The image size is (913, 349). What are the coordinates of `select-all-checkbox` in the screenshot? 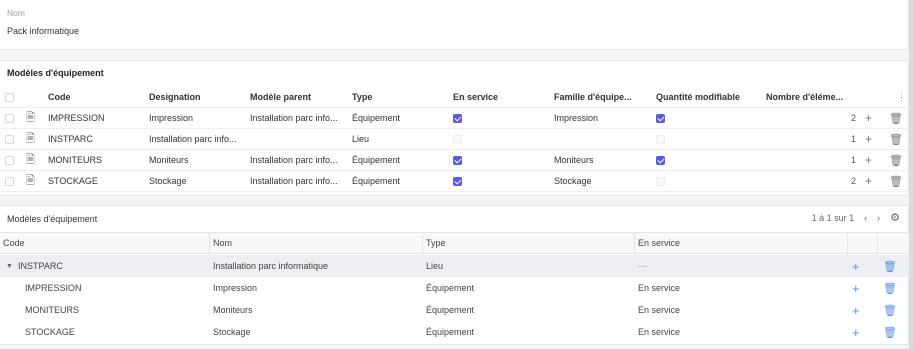 It's located at (9, 97).